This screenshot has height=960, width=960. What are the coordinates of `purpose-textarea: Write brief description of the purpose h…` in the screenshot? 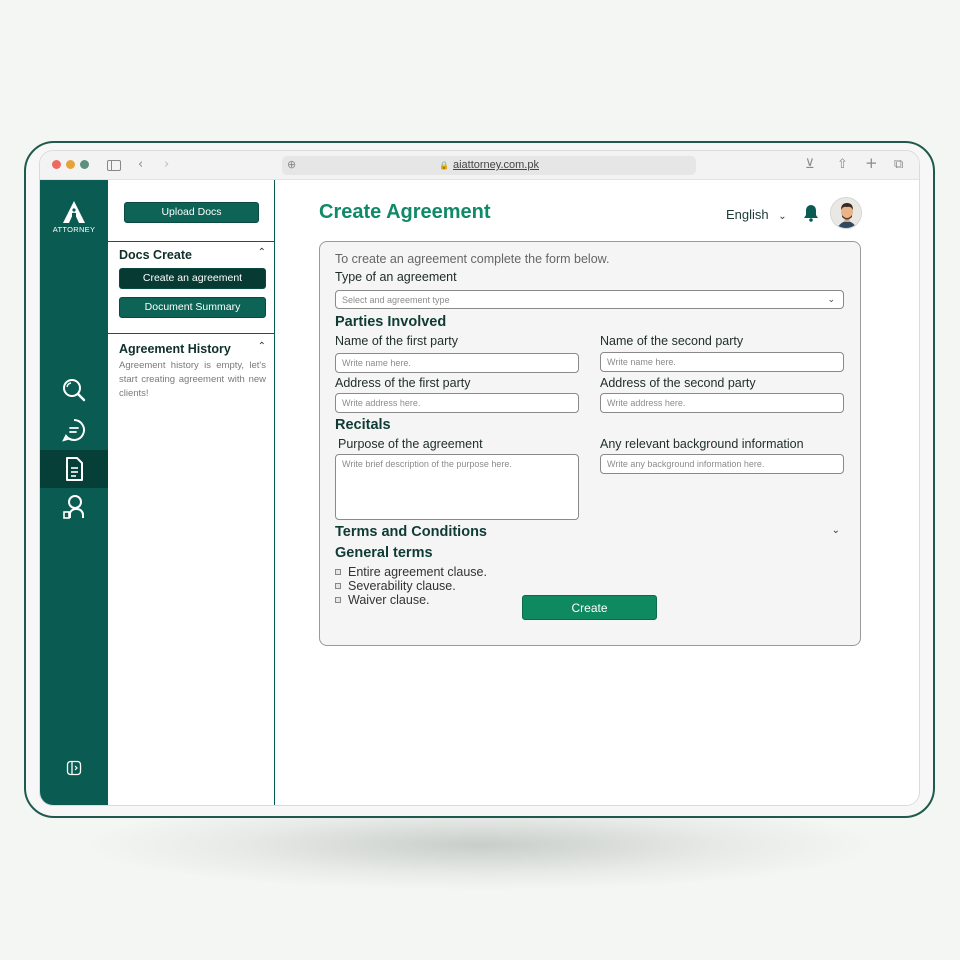 It's located at (457, 487).